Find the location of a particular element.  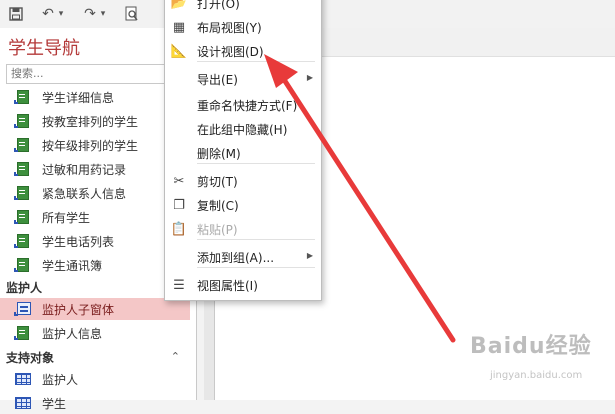

nav-item: 学生 is located at coordinates (95, 403).